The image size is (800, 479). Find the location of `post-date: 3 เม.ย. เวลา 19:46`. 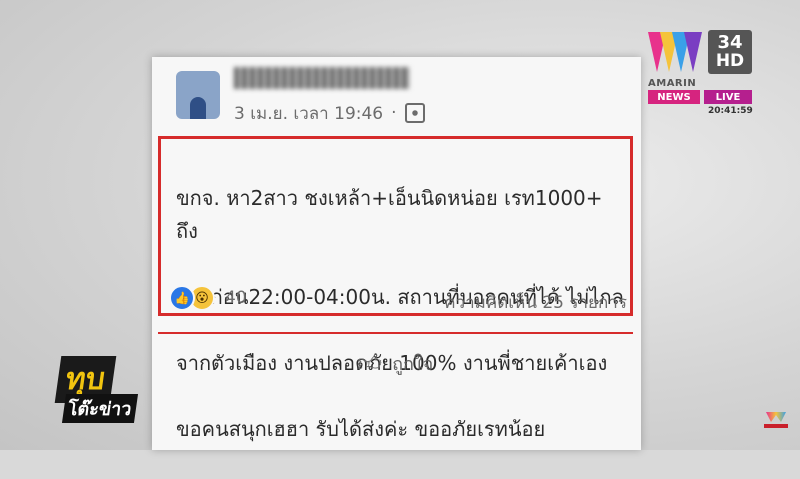

post-date: 3 เม.ย. เวลา 19:46 is located at coordinates (308, 113).